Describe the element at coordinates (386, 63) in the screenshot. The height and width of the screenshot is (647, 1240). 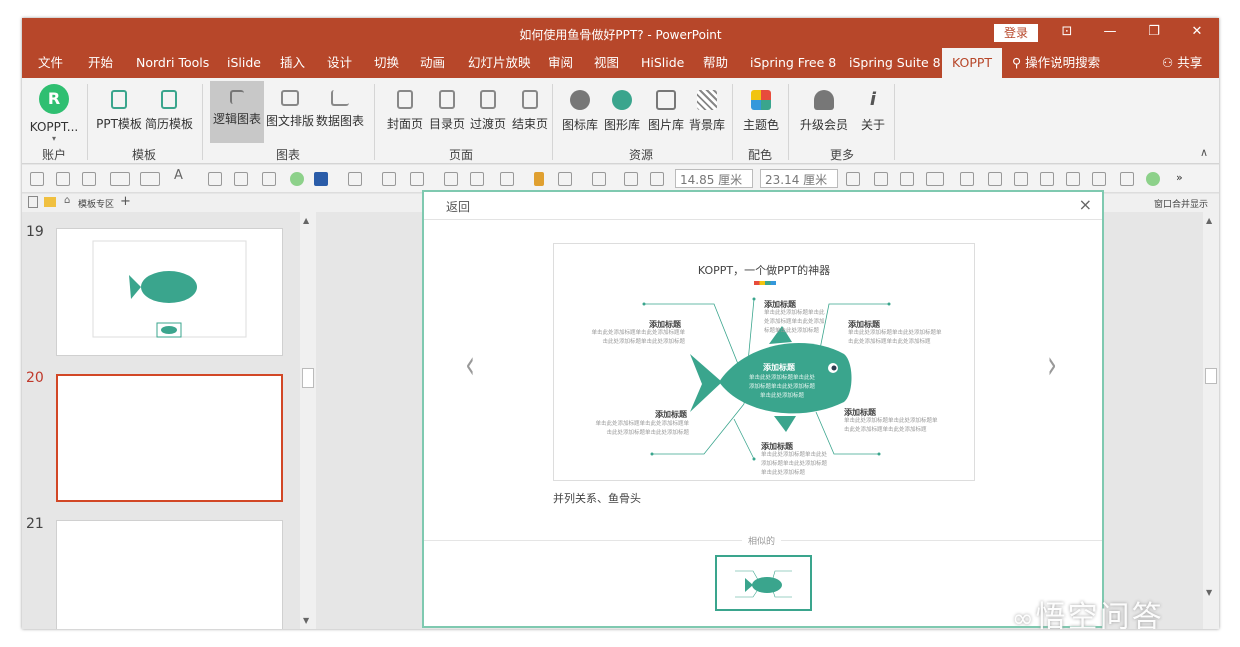
I see `tab-transitions: 切换` at that location.